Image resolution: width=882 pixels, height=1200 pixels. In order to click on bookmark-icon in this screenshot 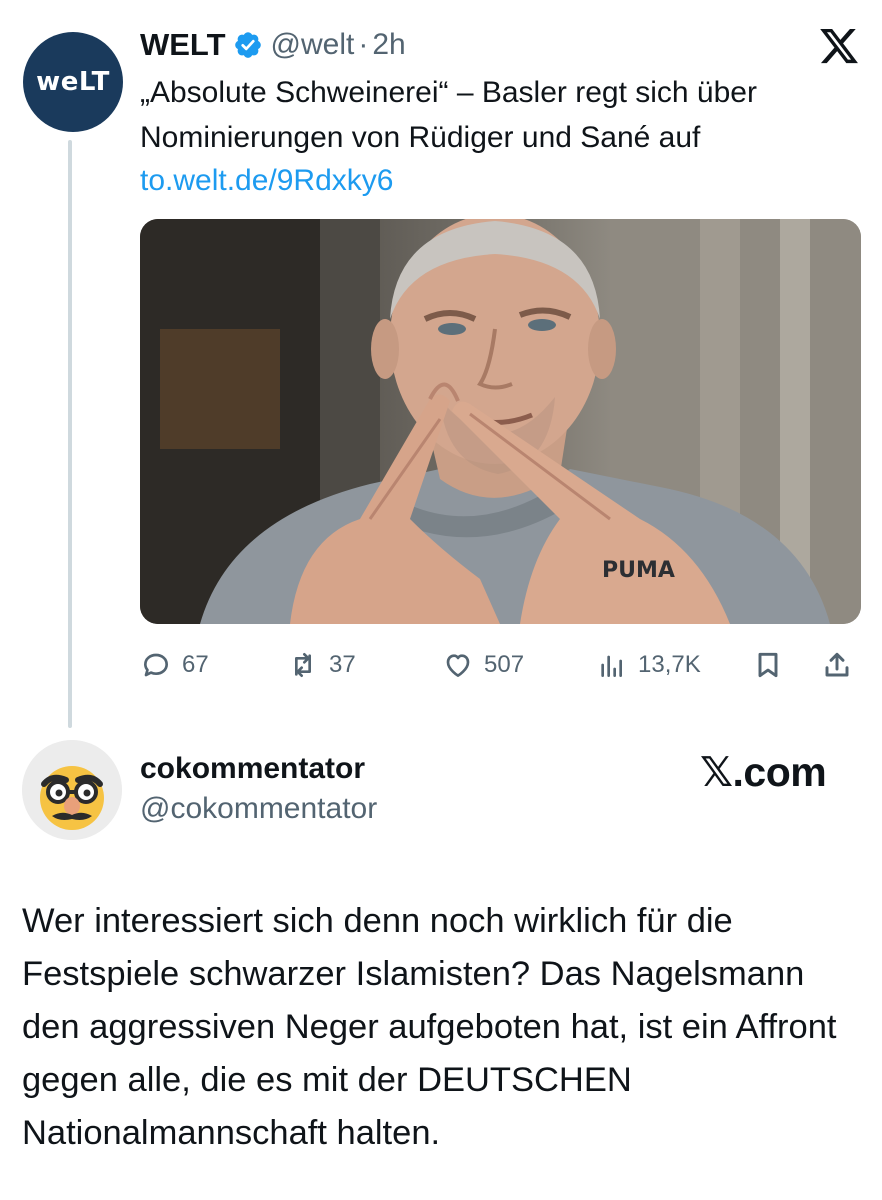, I will do `click(768, 665)`.